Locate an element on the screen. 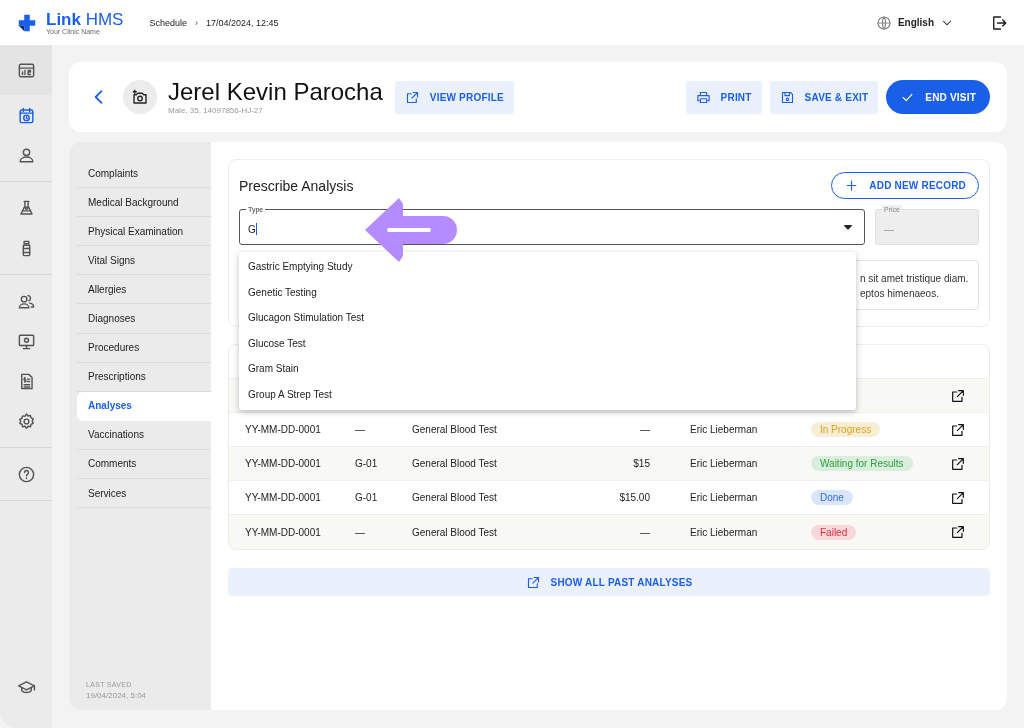 This screenshot has width=1024, height=728. text-cursor is located at coordinates (256, 229).